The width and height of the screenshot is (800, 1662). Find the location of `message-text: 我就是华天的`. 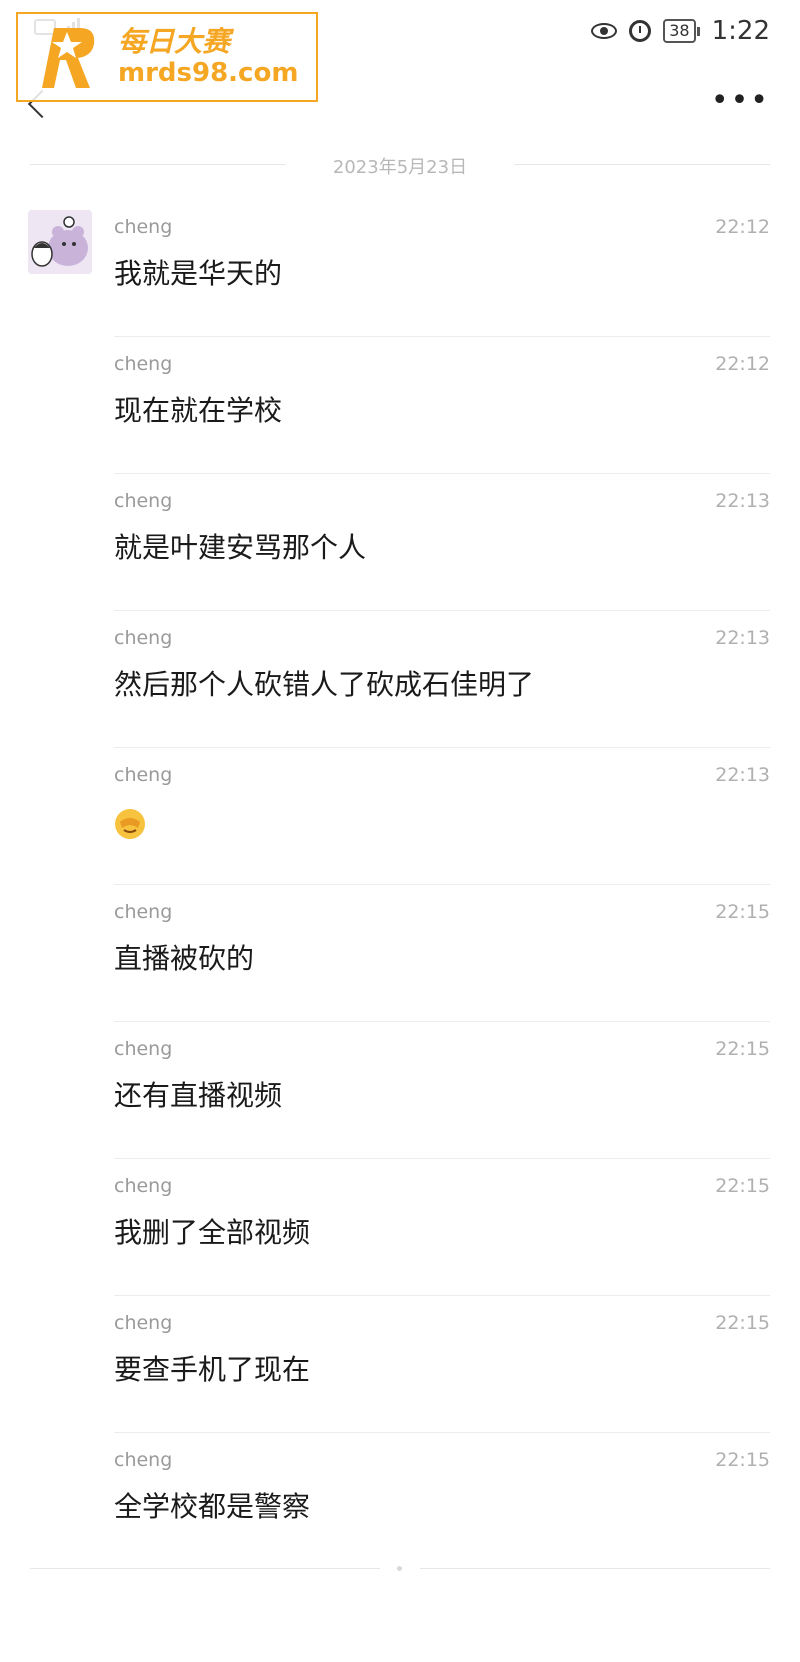

message-text: 我就是华天的 is located at coordinates (198, 273).